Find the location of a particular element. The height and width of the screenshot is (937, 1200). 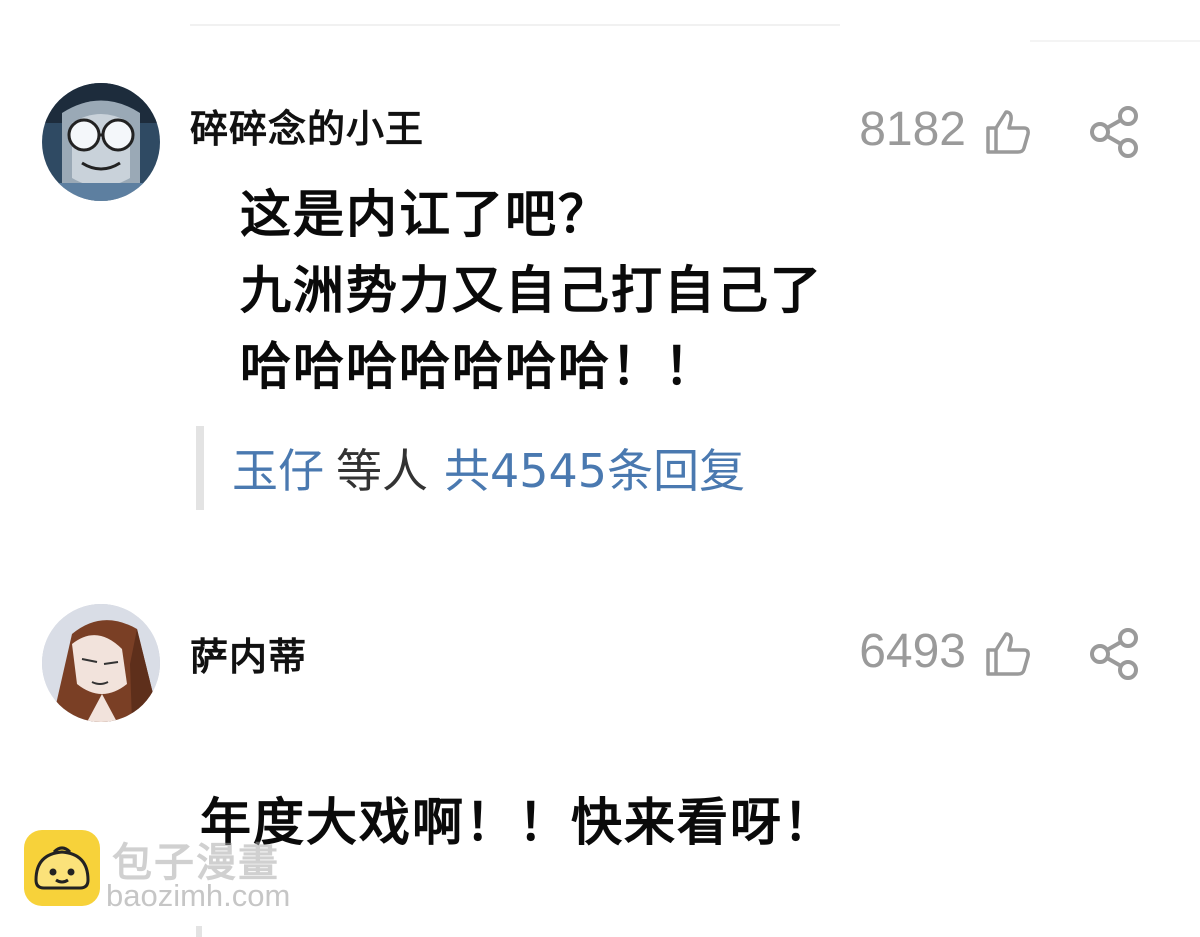

replies-preview: 玉仔 等人 共4545条回复 is located at coordinates (470, 468).